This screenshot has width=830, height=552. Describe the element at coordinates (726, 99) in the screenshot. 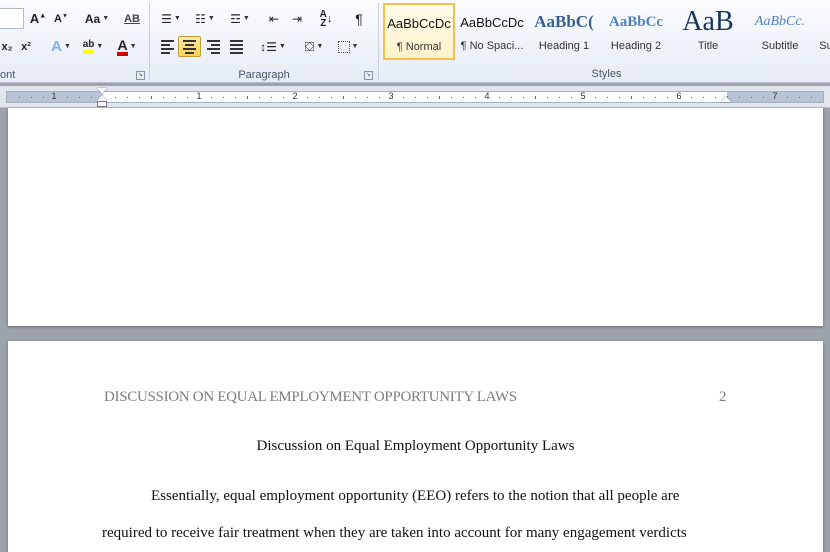

I see `right-indent-marker` at that location.